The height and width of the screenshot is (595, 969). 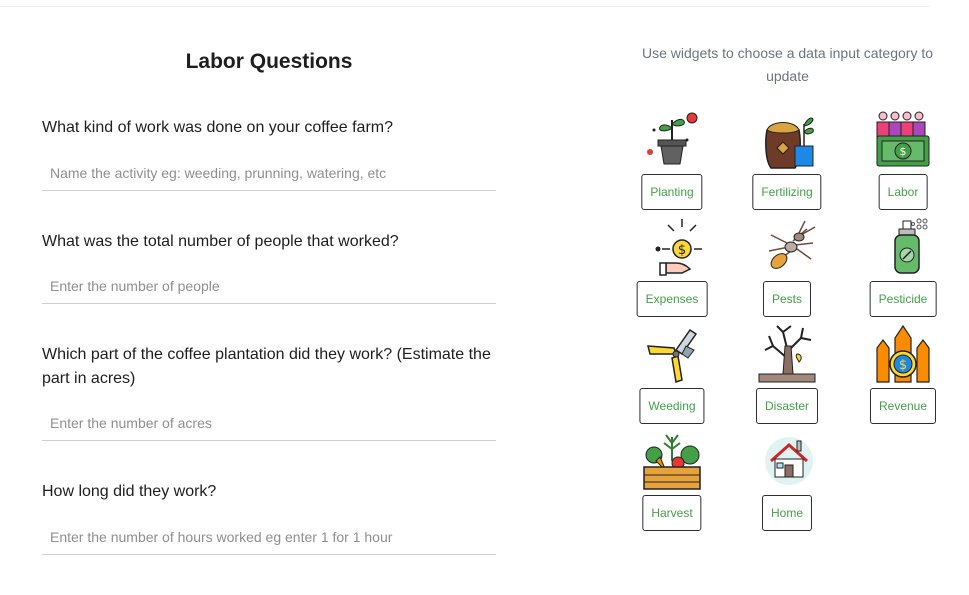 What do you see at coordinates (465, 6) in the screenshot?
I see `top-divider` at bounding box center [465, 6].